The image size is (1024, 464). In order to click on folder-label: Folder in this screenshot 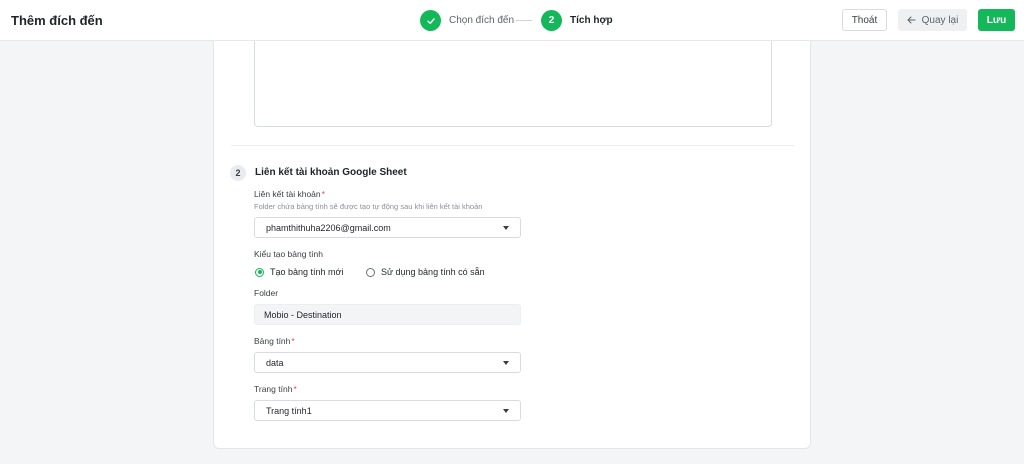, I will do `click(266, 293)`.